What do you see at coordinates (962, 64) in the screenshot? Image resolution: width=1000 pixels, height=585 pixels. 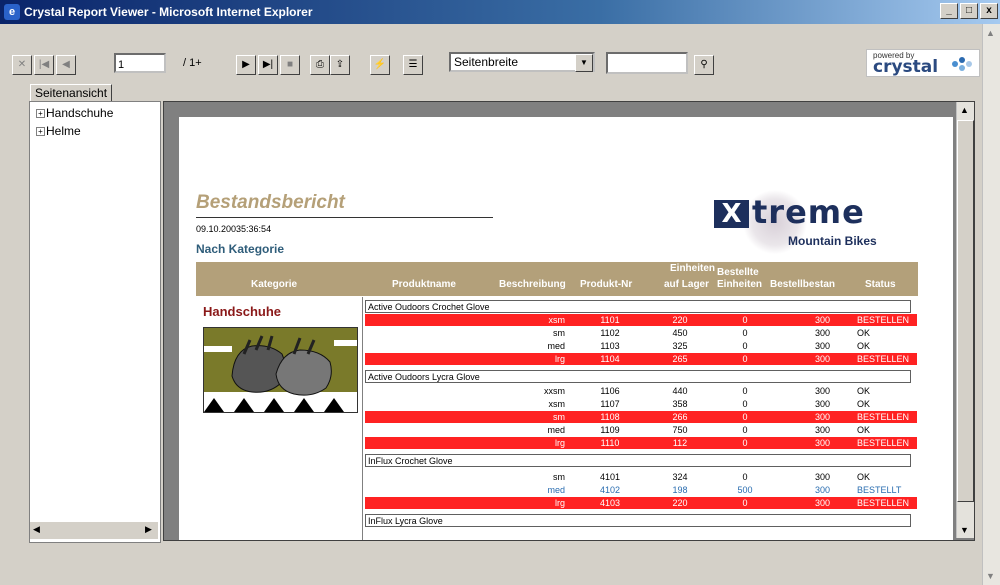 I see `crystal-dots-icon` at bounding box center [962, 64].